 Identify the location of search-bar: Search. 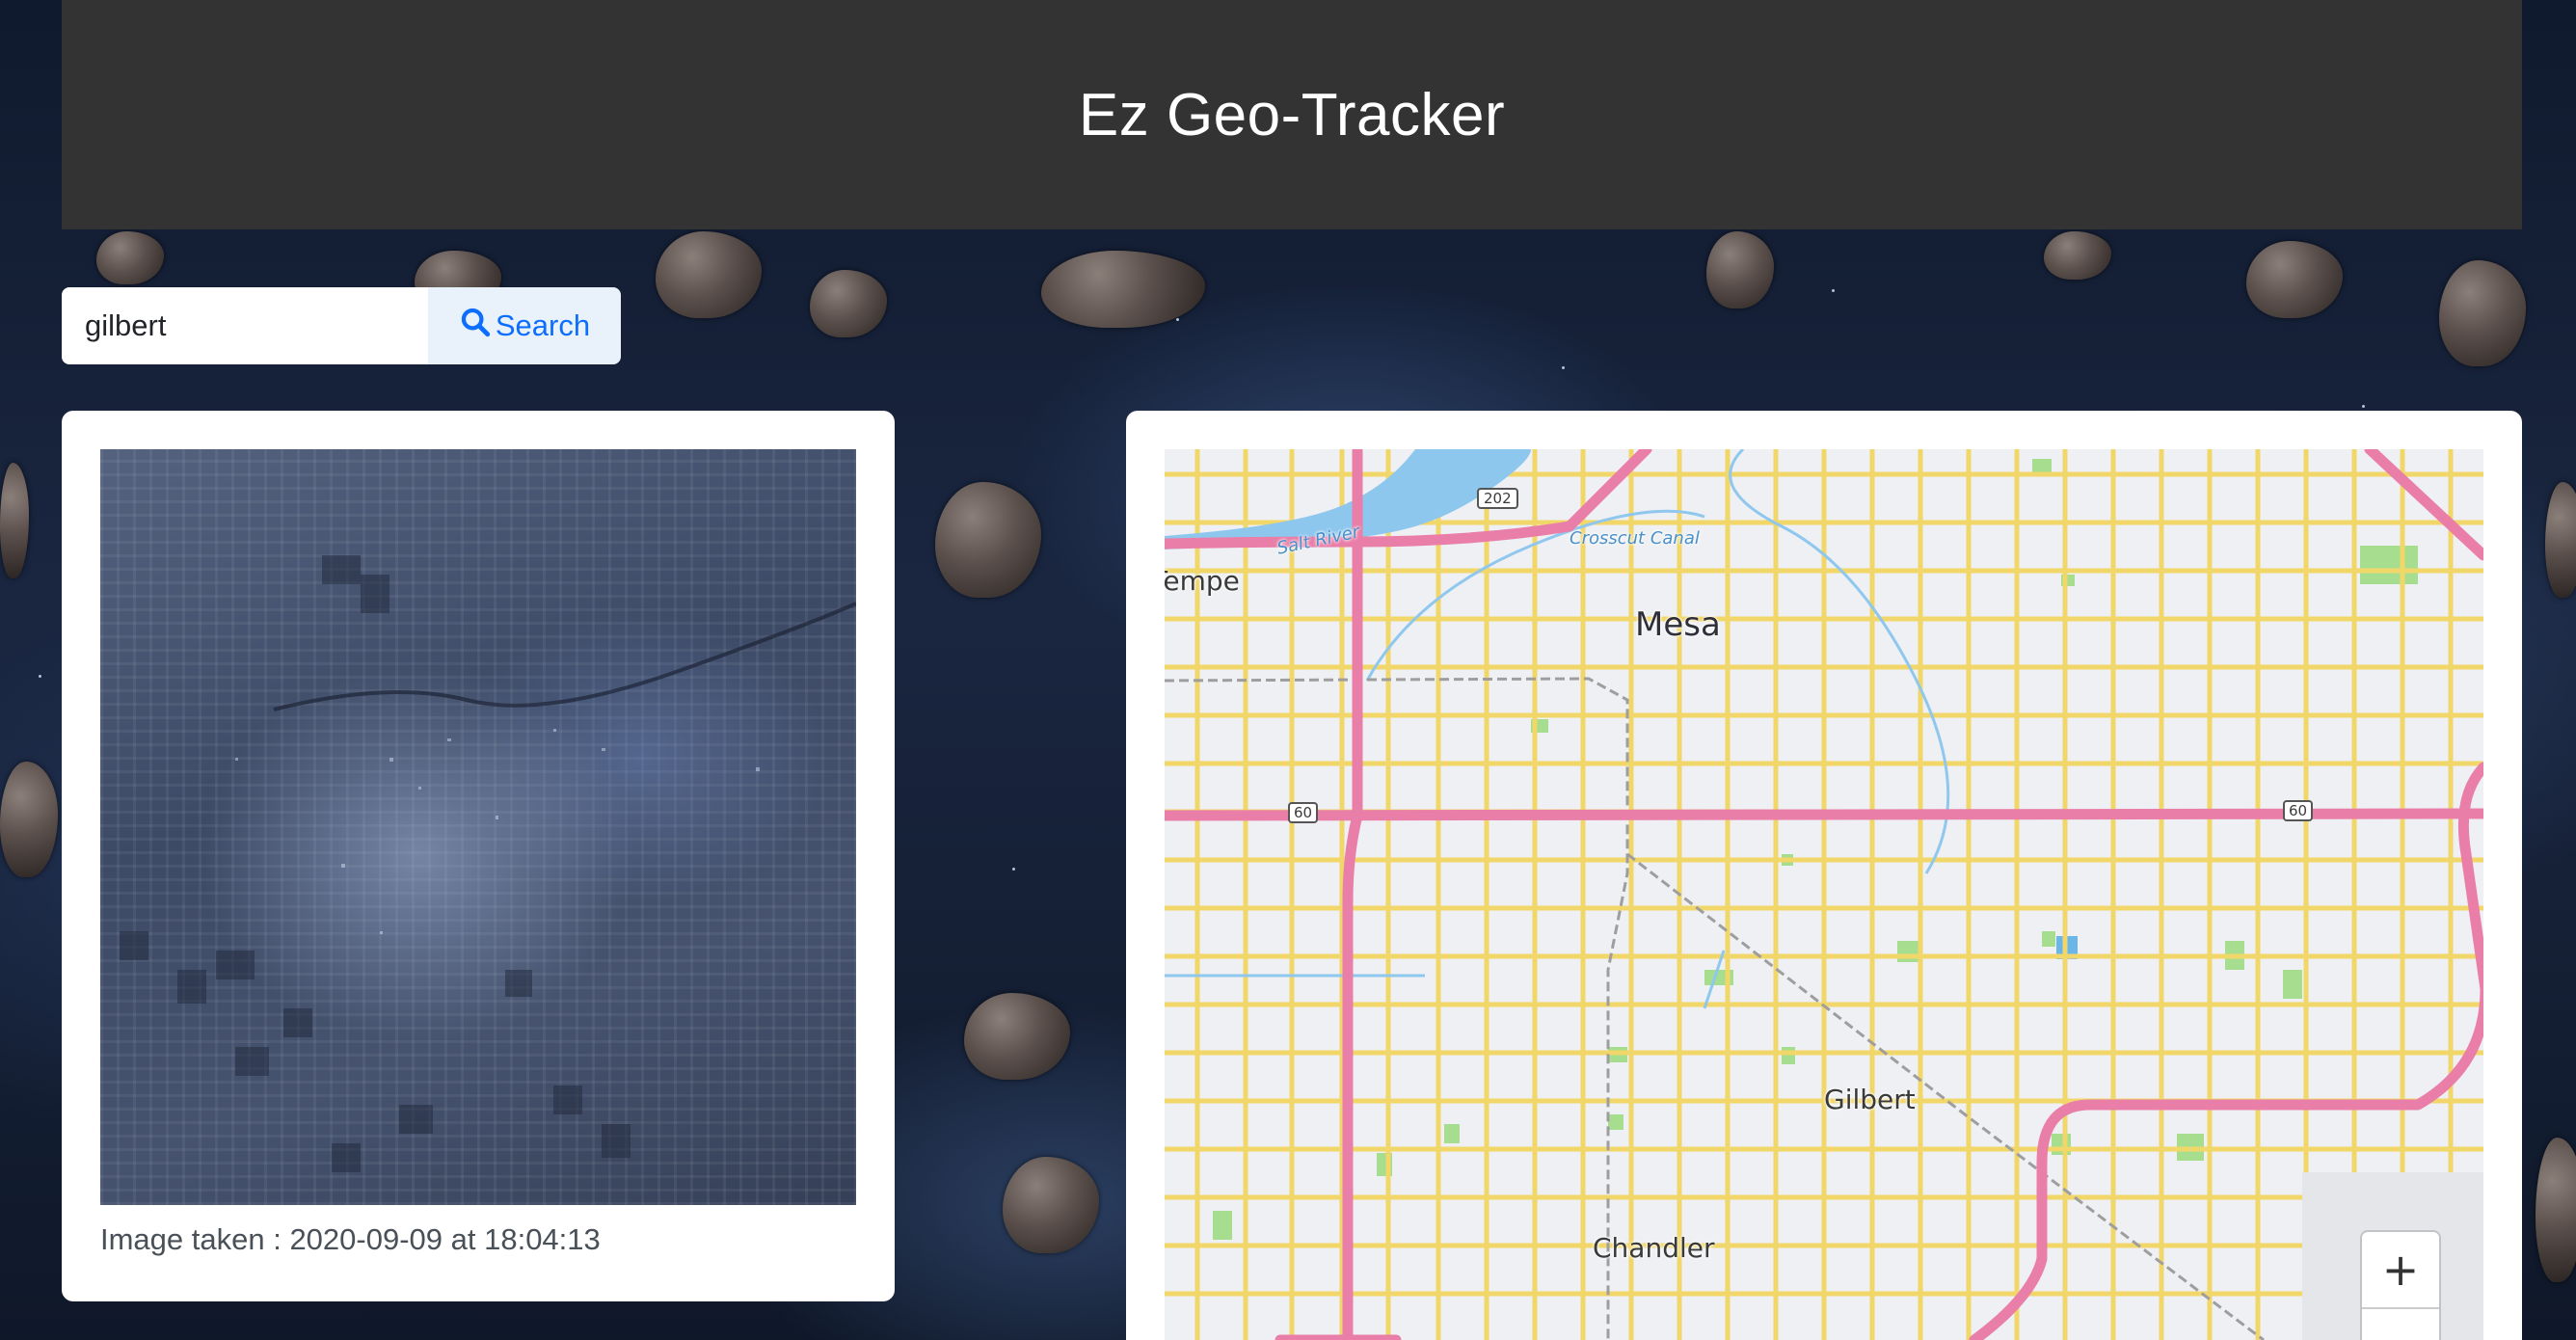
(342, 325).